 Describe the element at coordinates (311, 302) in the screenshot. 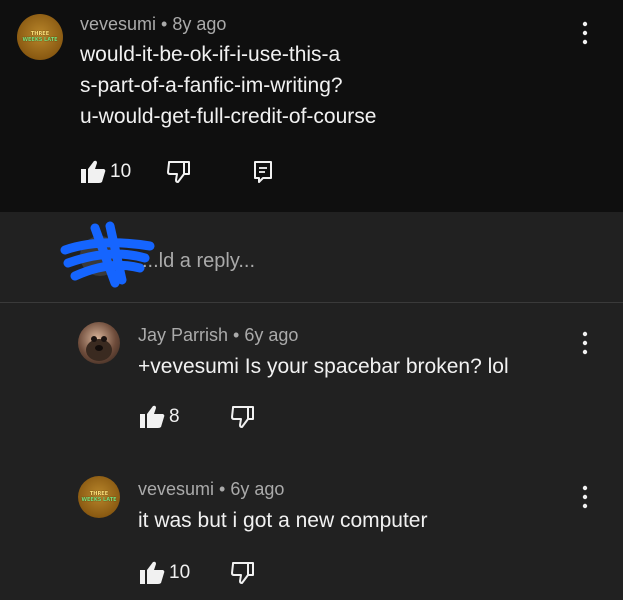

I see `divider` at that location.